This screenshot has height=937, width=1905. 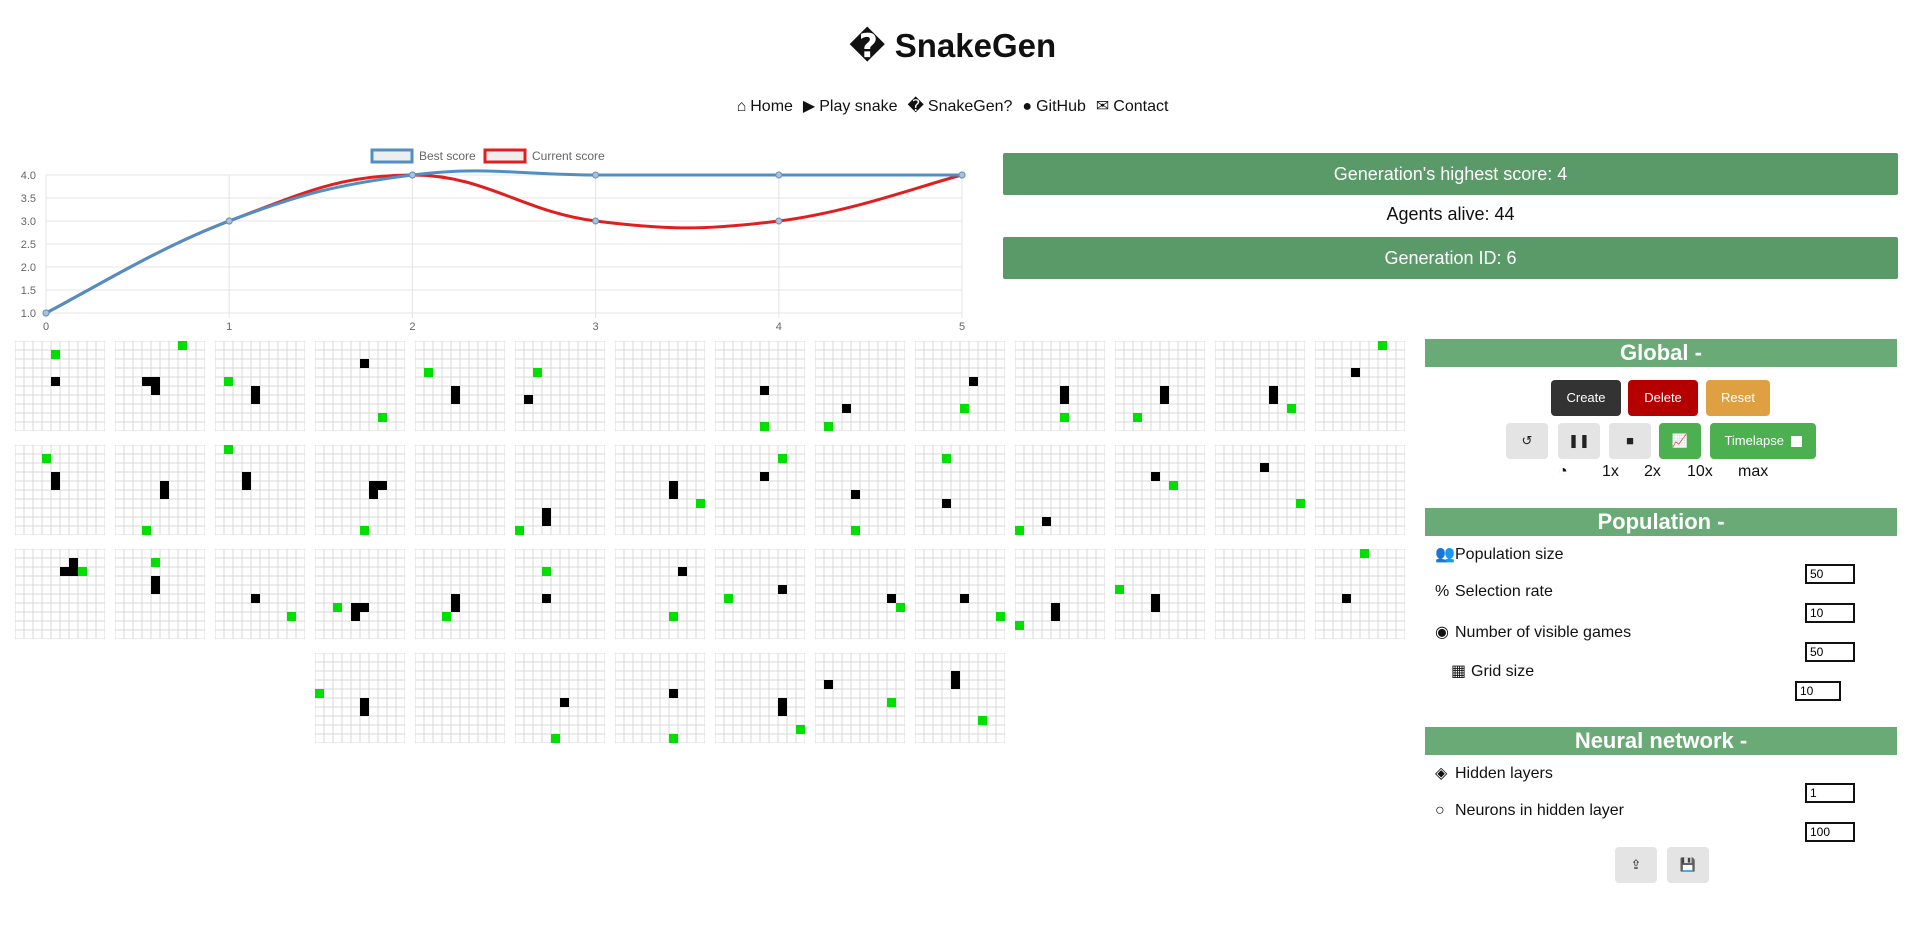 I want to click on timelapse-label: Timelapse, so click(x=1754, y=440).